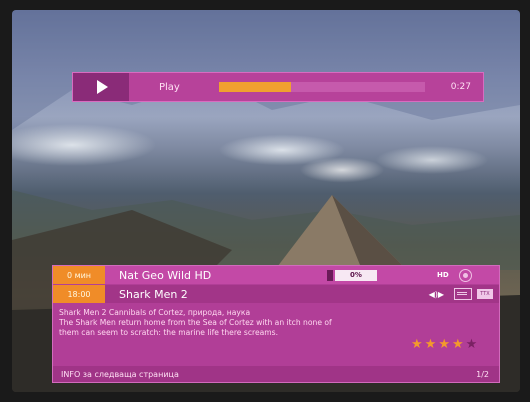 This screenshot has width=530, height=402. What do you see at coordinates (356, 275) in the screenshot?
I see `signal-value: 0%` at bounding box center [356, 275].